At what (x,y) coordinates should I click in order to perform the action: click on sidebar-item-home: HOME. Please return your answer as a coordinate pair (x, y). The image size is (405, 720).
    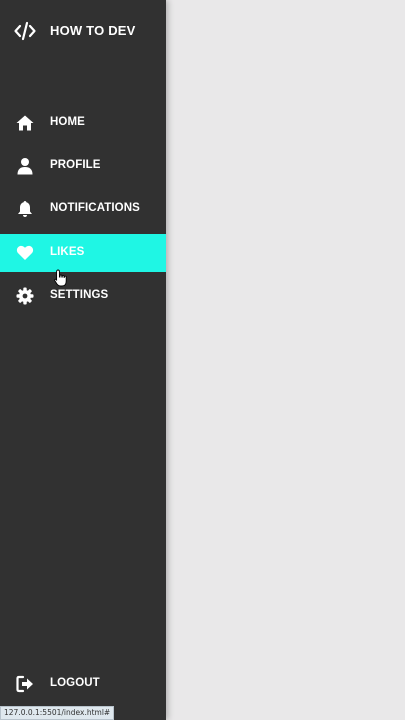
    Looking at the image, I should click on (83, 123).